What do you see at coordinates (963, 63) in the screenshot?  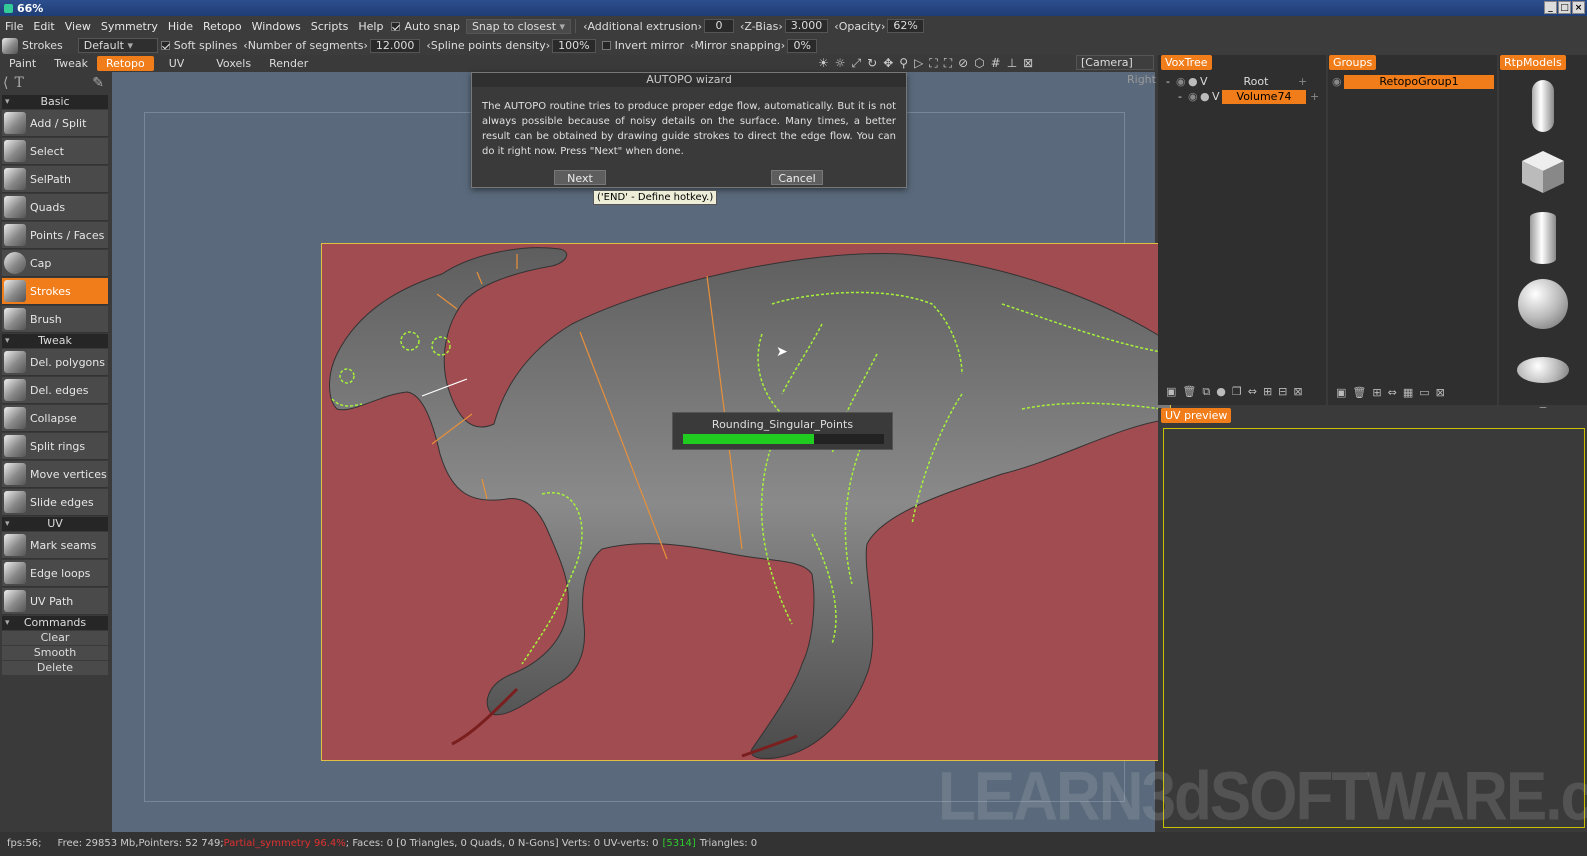 I see `forbid-icon: ⊘` at bounding box center [963, 63].